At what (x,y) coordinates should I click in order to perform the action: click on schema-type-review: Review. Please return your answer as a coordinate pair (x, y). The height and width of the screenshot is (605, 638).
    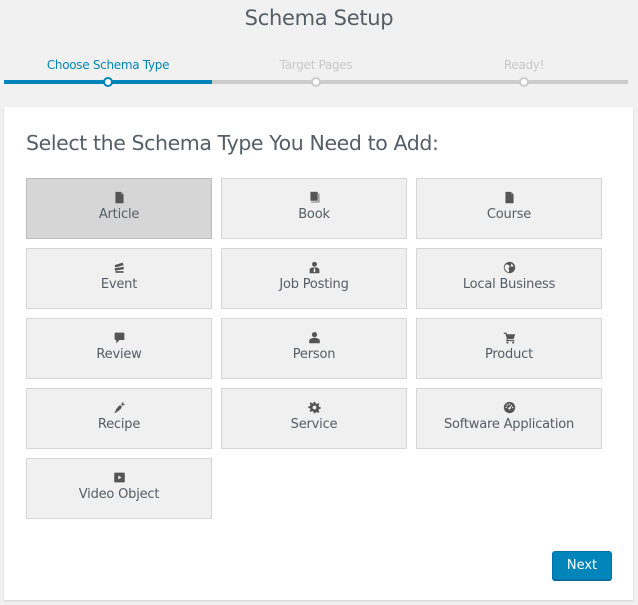
    Looking at the image, I should click on (119, 348).